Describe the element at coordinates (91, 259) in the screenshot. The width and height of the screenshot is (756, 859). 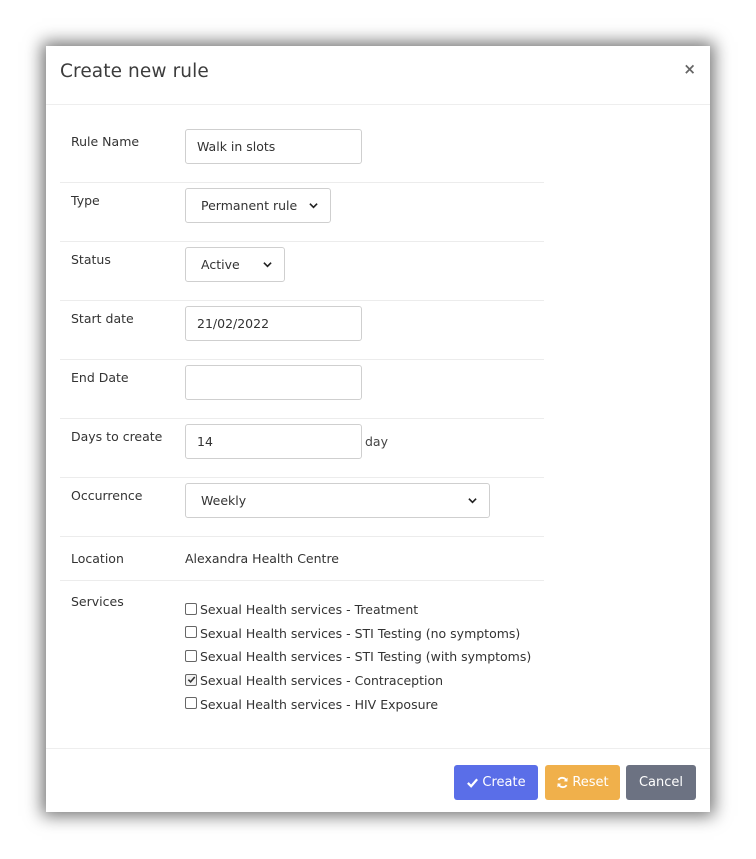
I see `status-label: Status` at that location.